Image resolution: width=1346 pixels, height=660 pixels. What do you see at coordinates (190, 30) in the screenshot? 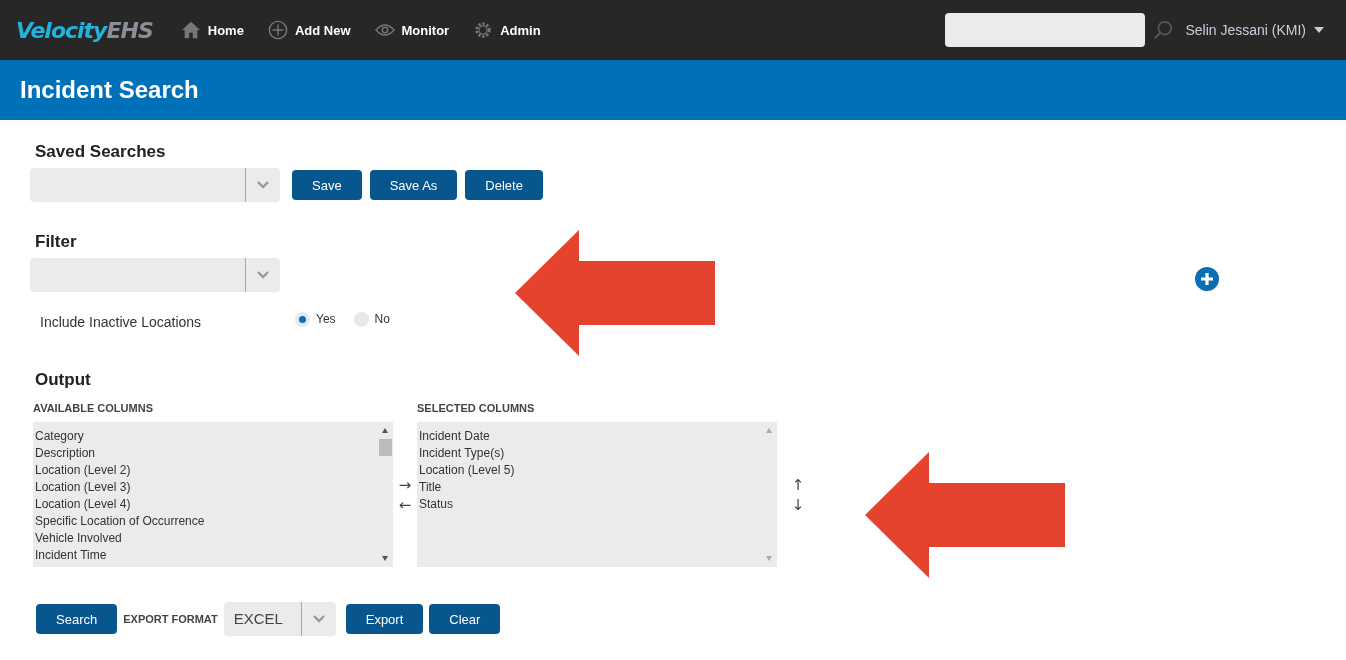
I see `home-icon` at bounding box center [190, 30].